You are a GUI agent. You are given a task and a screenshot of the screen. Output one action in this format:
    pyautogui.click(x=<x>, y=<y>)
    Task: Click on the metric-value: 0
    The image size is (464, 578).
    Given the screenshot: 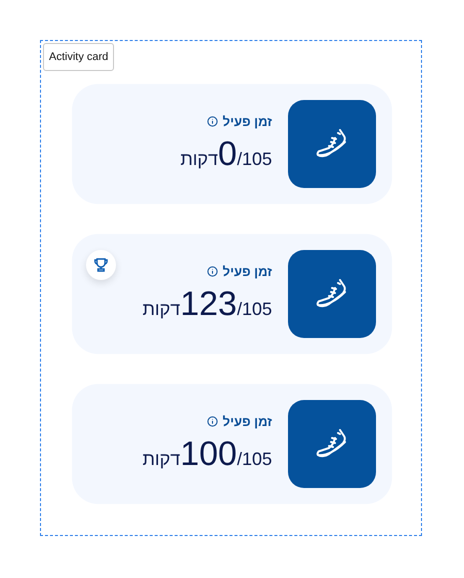 What is the action you would take?
    pyautogui.click(x=227, y=154)
    